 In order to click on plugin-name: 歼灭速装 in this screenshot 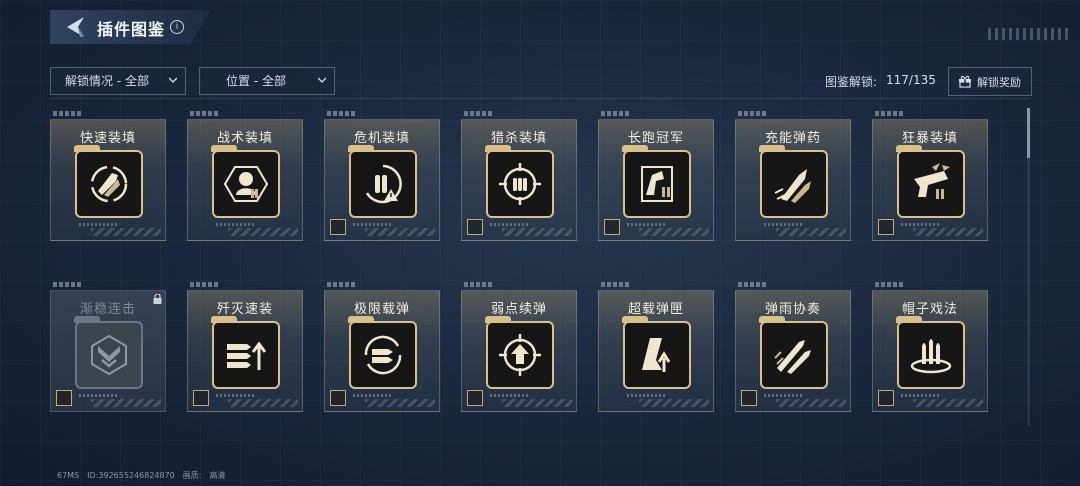, I will do `click(244, 309)`.